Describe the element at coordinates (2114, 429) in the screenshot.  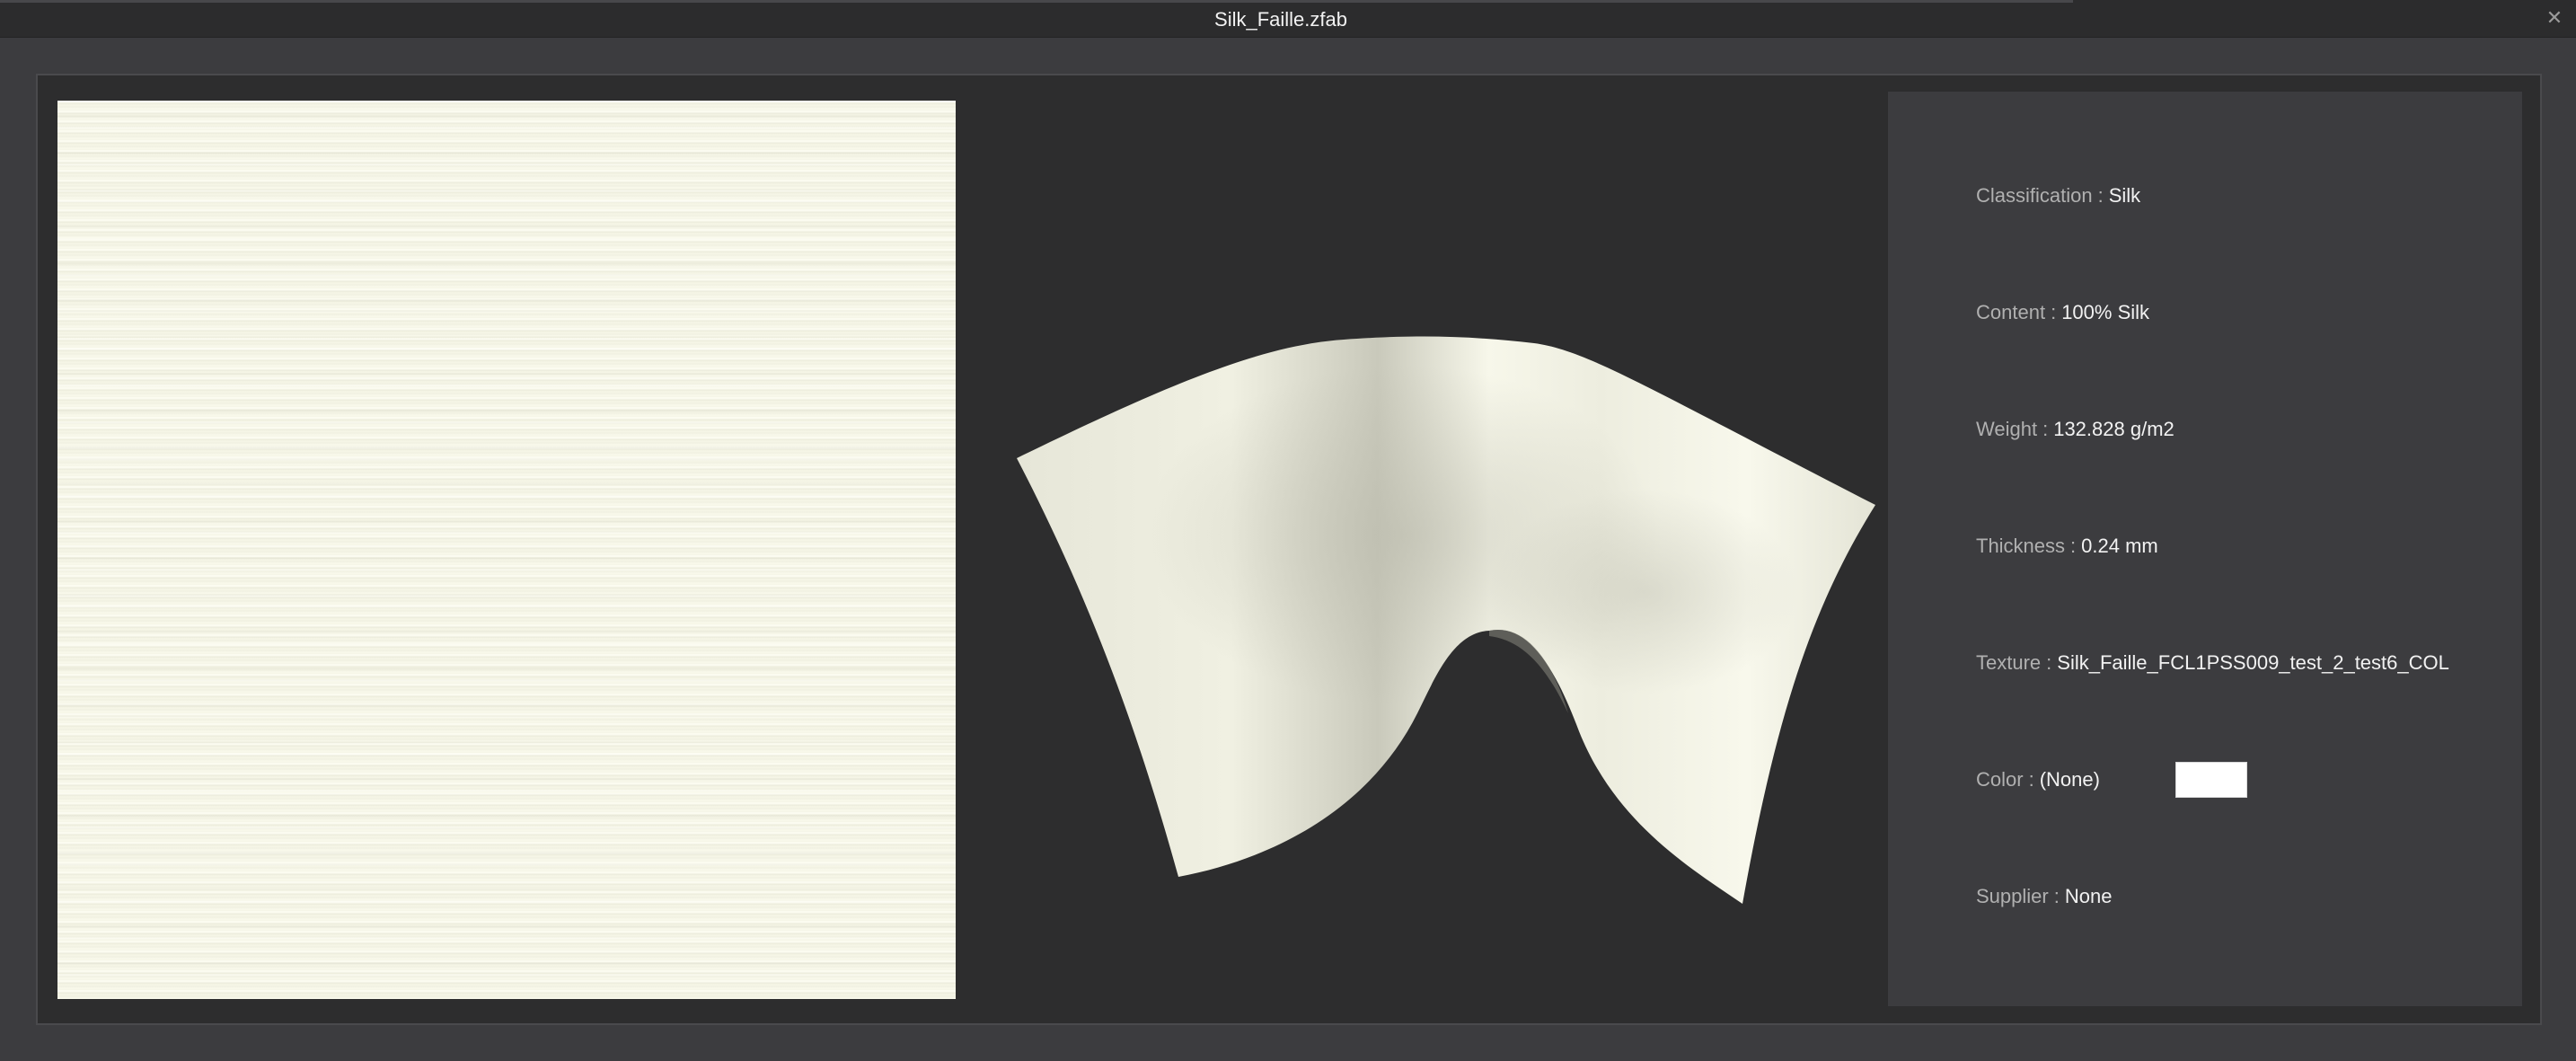
I see `weight-value: 132.828 g/m2` at that location.